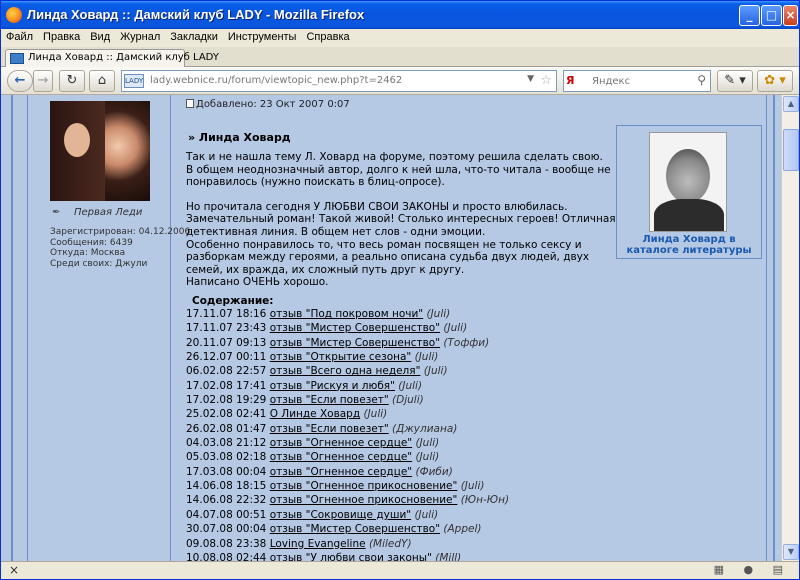 This screenshot has height=580, width=800. What do you see at coordinates (72, 81) in the screenshot?
I see `reload-button: ↻` at bounding box center [72, 81].